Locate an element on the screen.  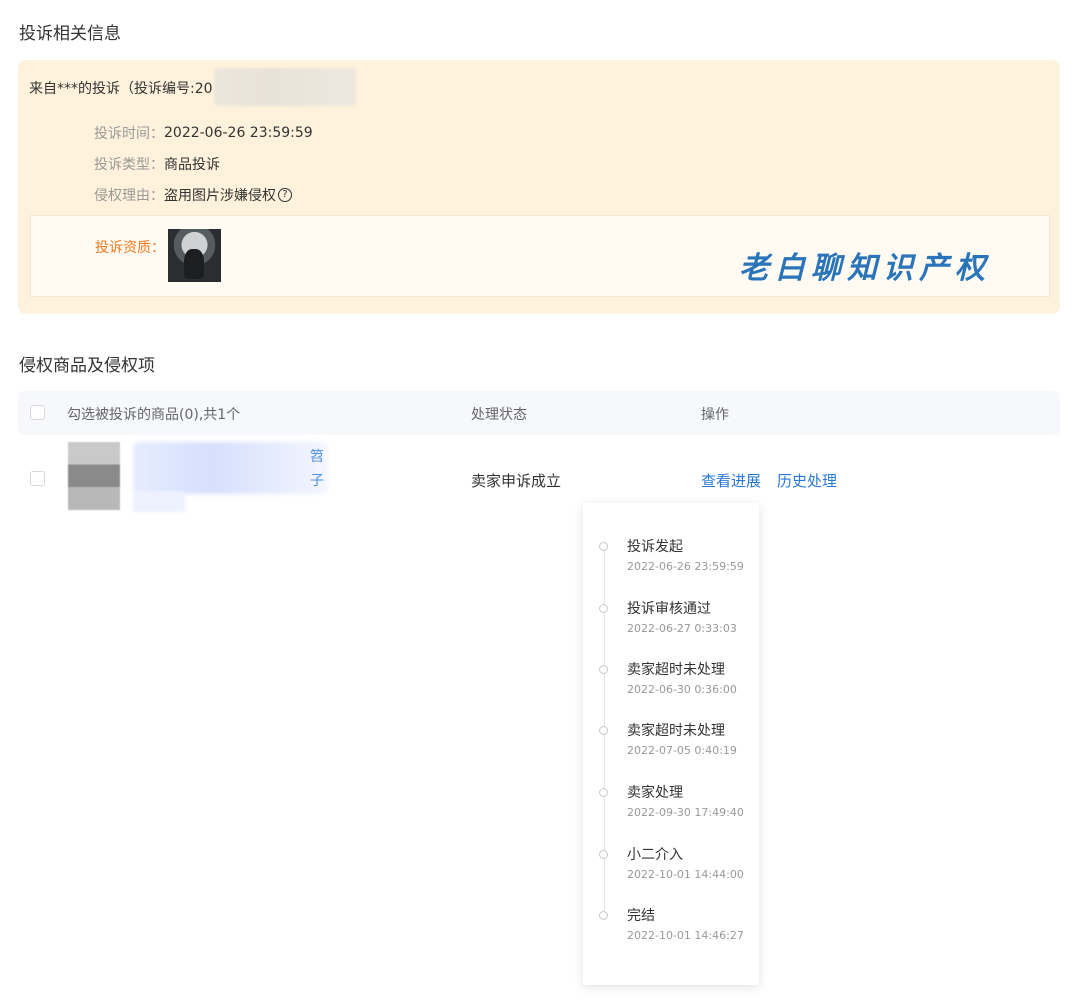
qualification-label: 投诉资质： is located at coordinates (130, 248).